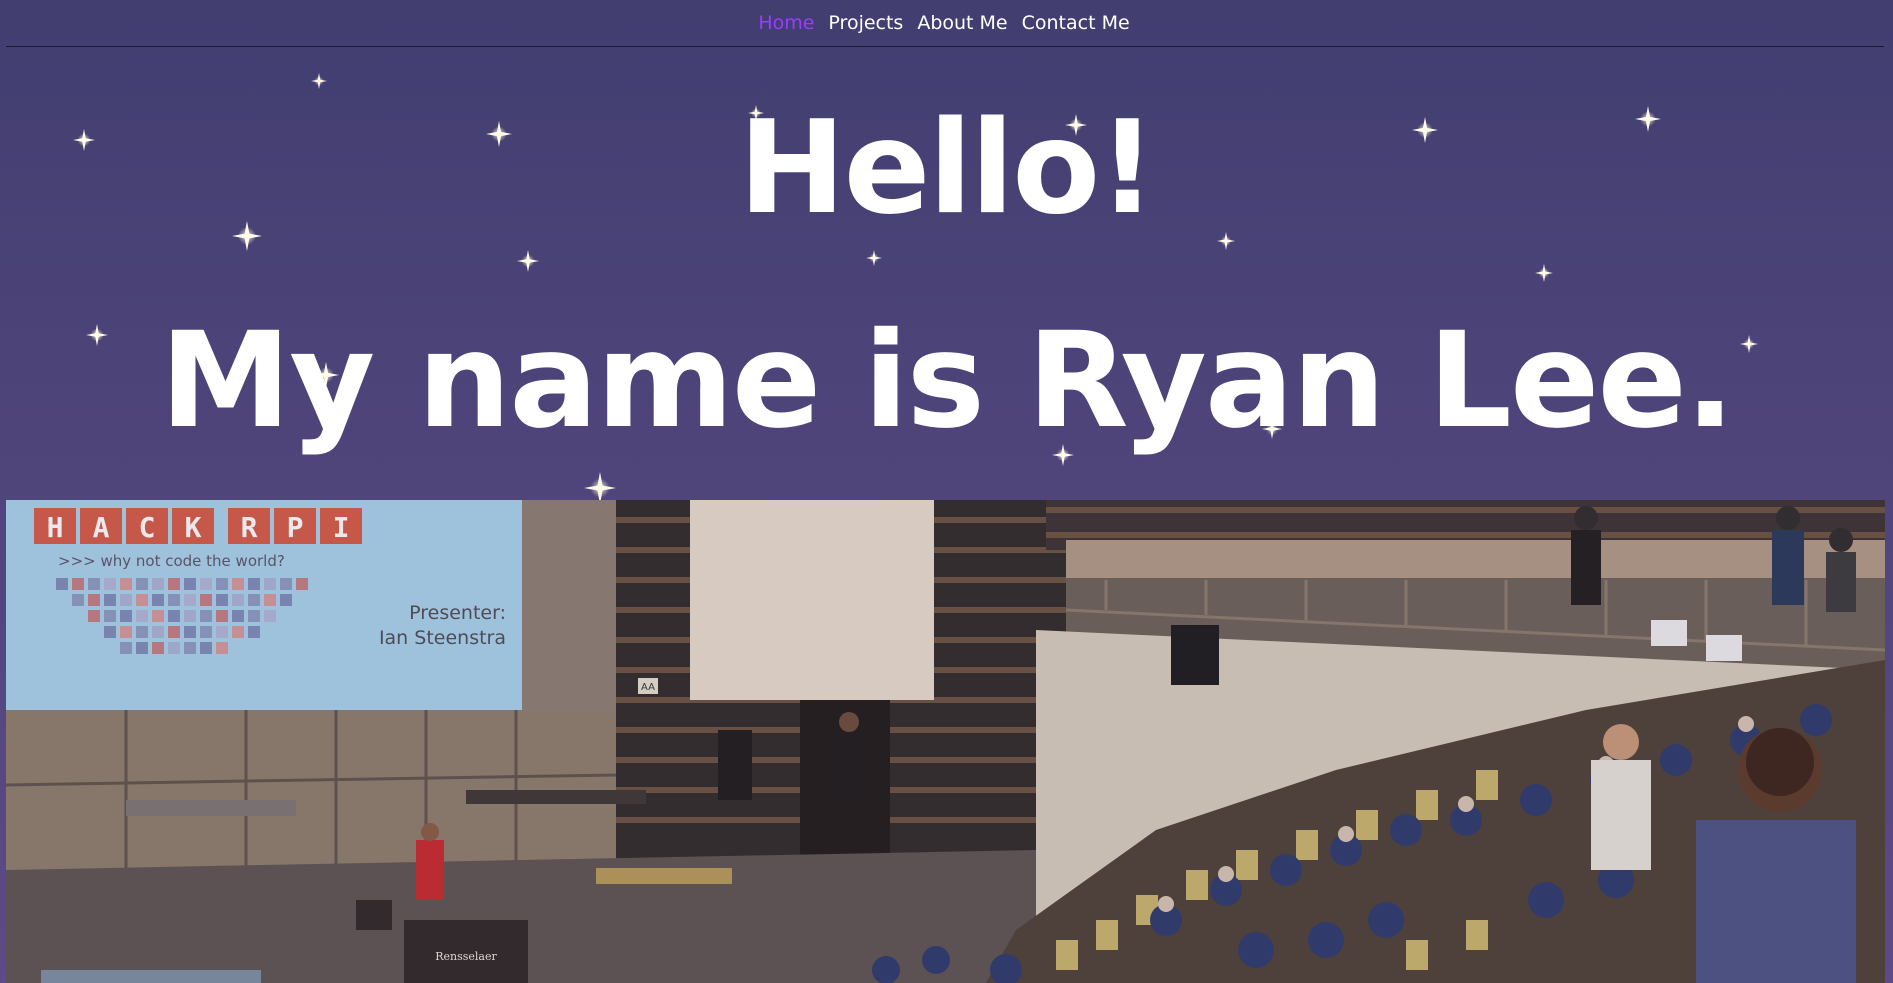  I want to click on hero-greeting: Hello!, so click(947, 168).